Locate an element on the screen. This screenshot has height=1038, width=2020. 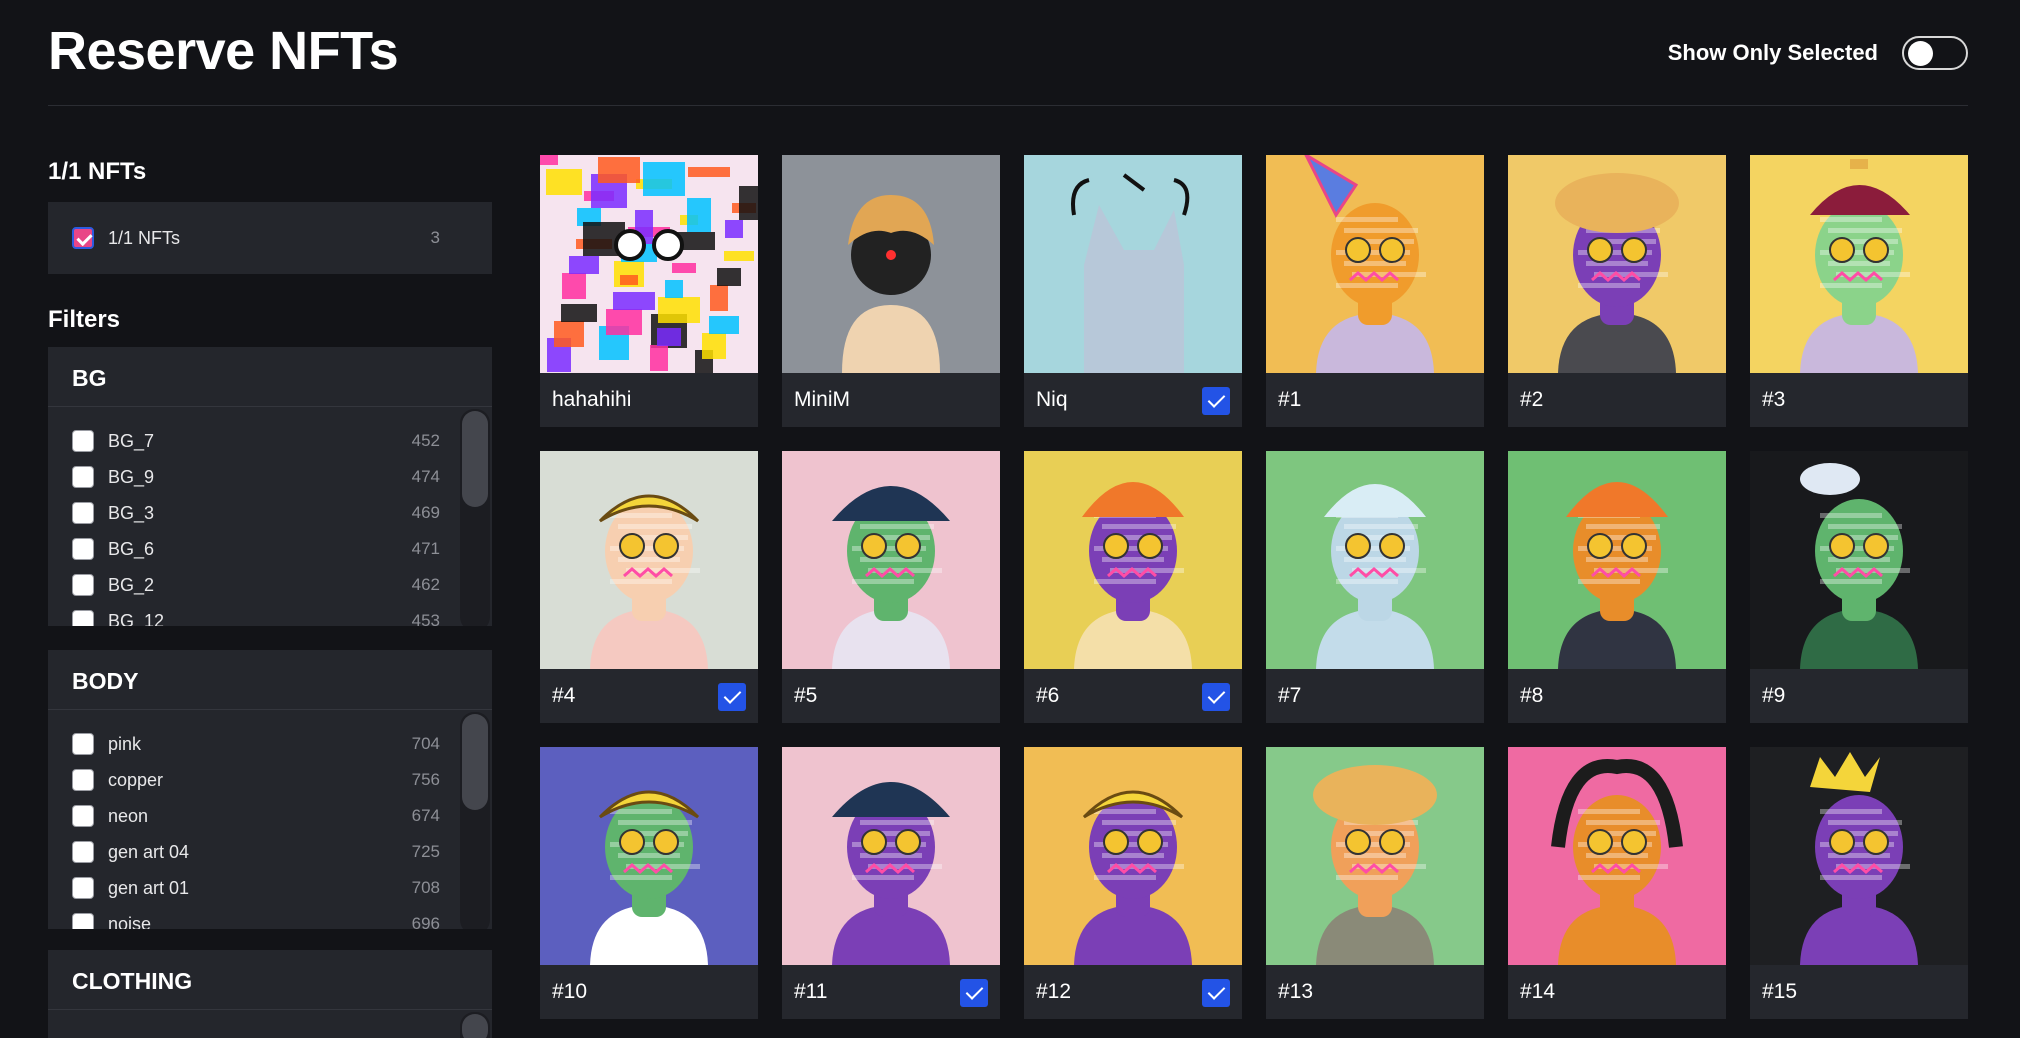
filter-option-count: 756 is located at coordinates (425, 779).